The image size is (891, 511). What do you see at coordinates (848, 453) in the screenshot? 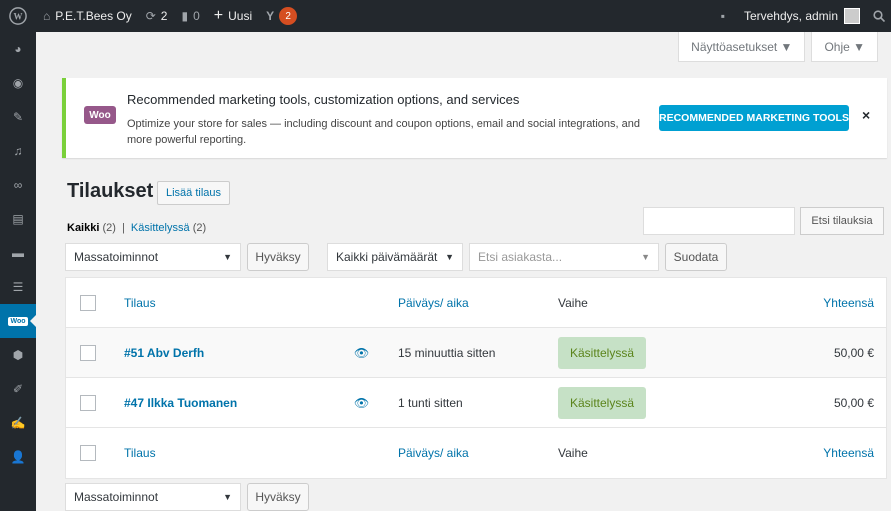
I see `column-total-footer: Yhteensä` at bounding box center [848, 453].